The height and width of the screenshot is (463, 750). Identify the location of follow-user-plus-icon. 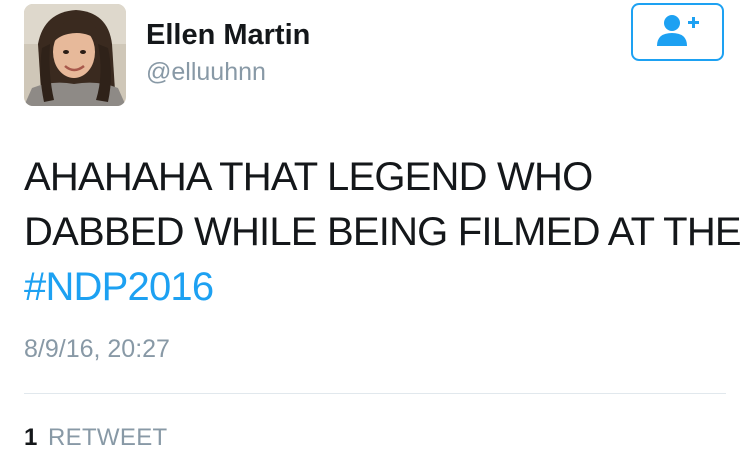
(678, 32).